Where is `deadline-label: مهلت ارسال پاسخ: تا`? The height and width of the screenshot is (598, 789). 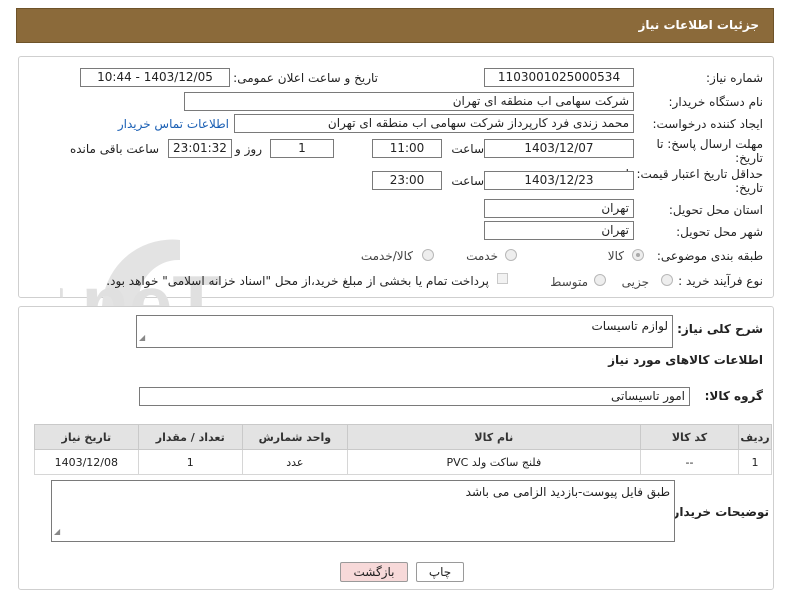
deadline-label: مهلت ارسال پاسخ: تا is located at coordinates (709, 144).